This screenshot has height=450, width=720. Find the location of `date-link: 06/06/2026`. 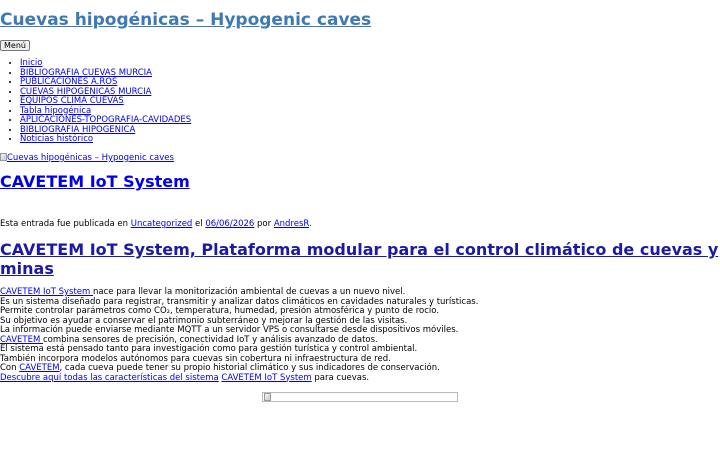

date-link: 06/06/2026 is located at coordinates (229, 224).